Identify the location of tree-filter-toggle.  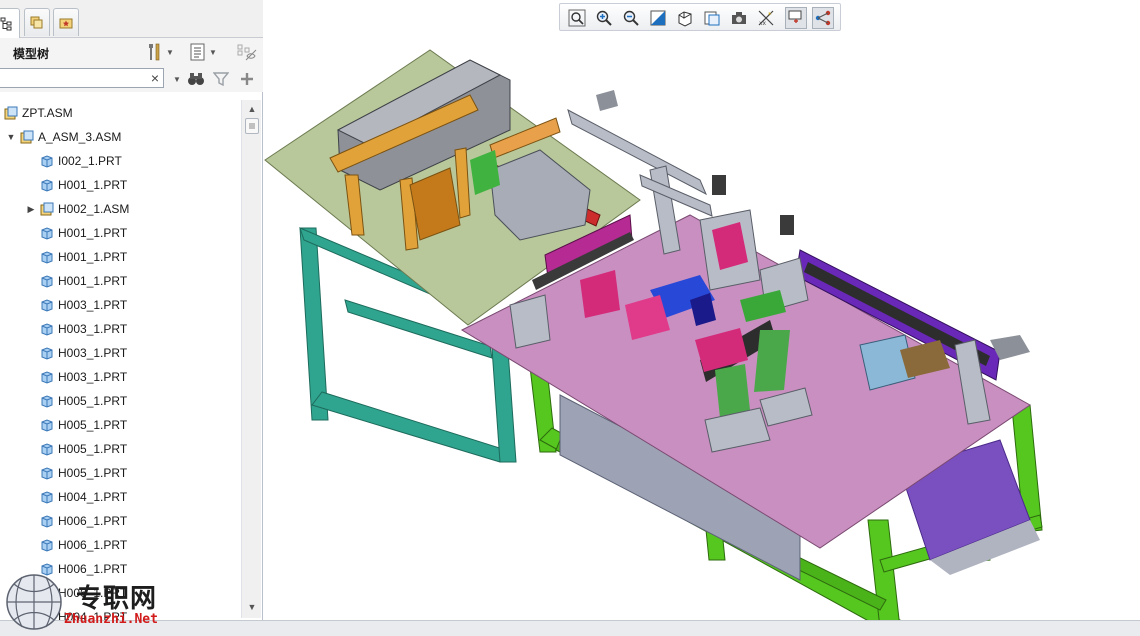
(246, 52).